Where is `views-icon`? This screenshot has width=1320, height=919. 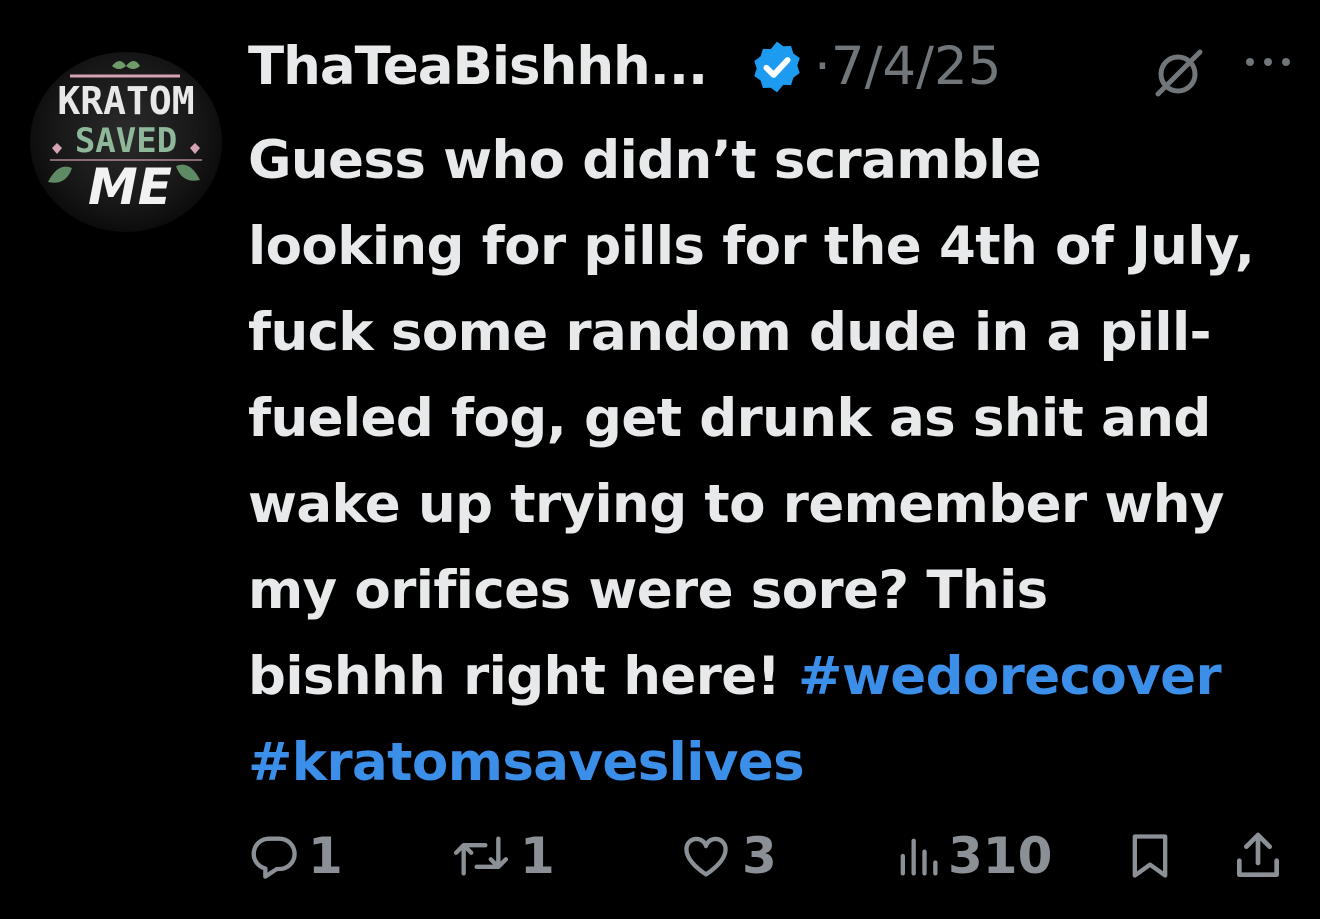 views-icon is located at coordinates (919, 857).